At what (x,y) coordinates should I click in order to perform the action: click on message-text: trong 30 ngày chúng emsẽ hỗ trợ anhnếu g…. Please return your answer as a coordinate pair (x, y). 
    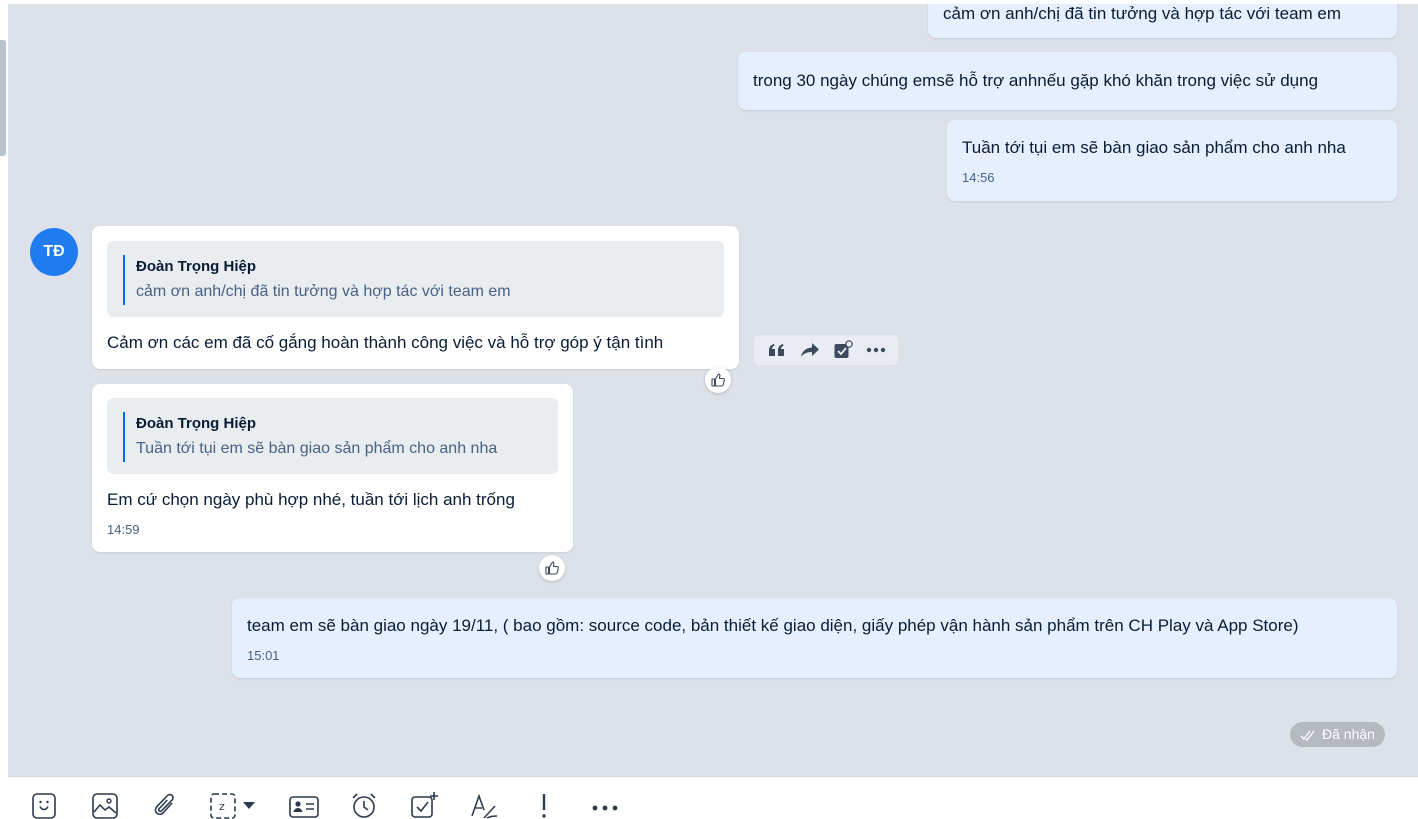
    Looking at the image, I should click on (1036, 80).